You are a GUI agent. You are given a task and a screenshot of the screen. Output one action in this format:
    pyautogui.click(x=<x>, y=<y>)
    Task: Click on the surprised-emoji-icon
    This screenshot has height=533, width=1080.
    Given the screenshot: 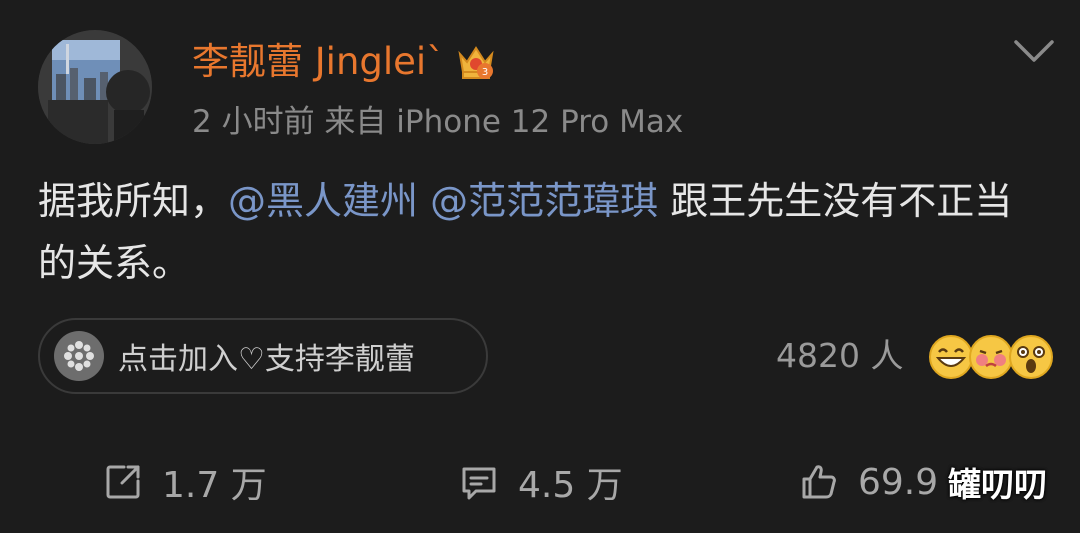 What is the action you would take?
    pyautogui.click(x=1031, y=357)
    